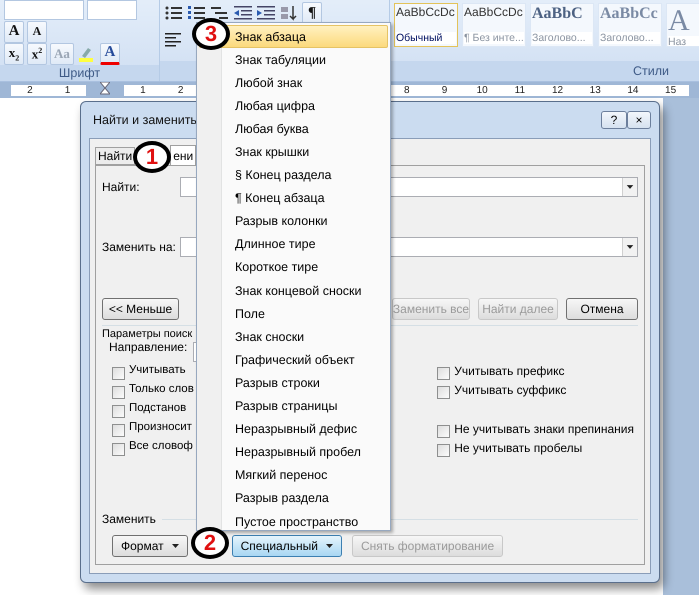 The height and width of the screenshot is (595, 699). I want to click on menu-item: Поле, so click(293, 314).